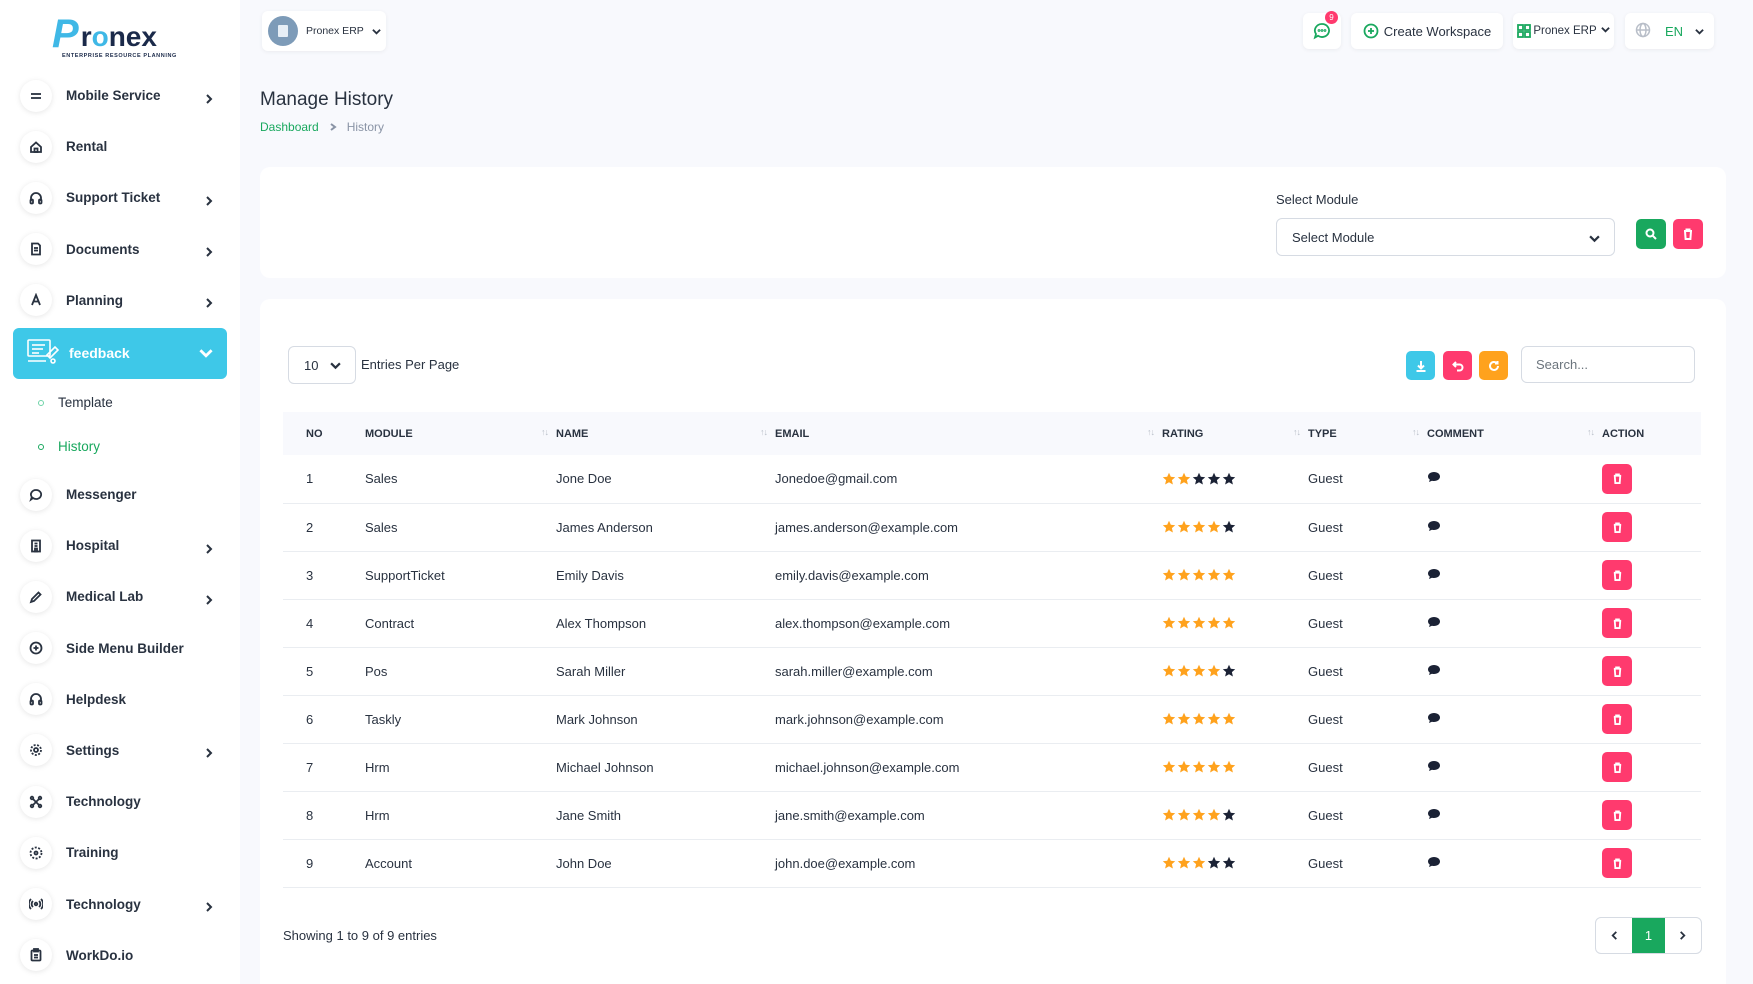 This screenshot has height=984, width=1753. Describe the element at coordinates (36, 146) in the screenshot. I see `home-icon` at that location.